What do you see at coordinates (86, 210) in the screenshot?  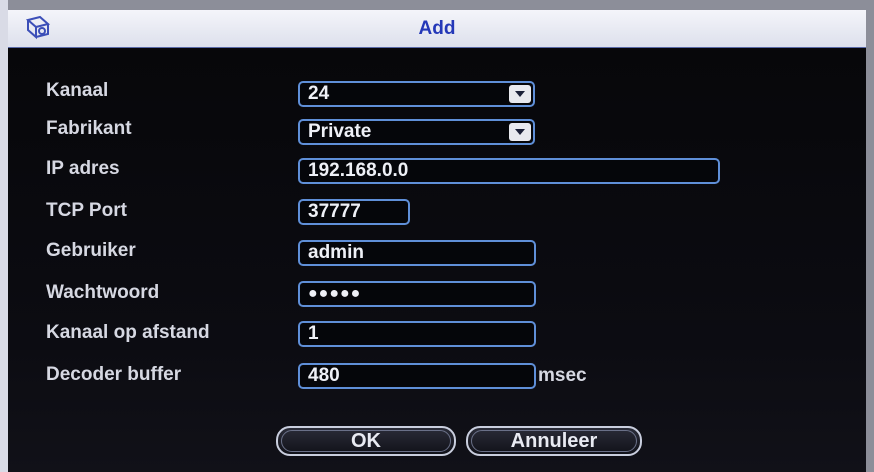 I see `tcp-port-label: TCP Port` at bounding box center [86, 210].